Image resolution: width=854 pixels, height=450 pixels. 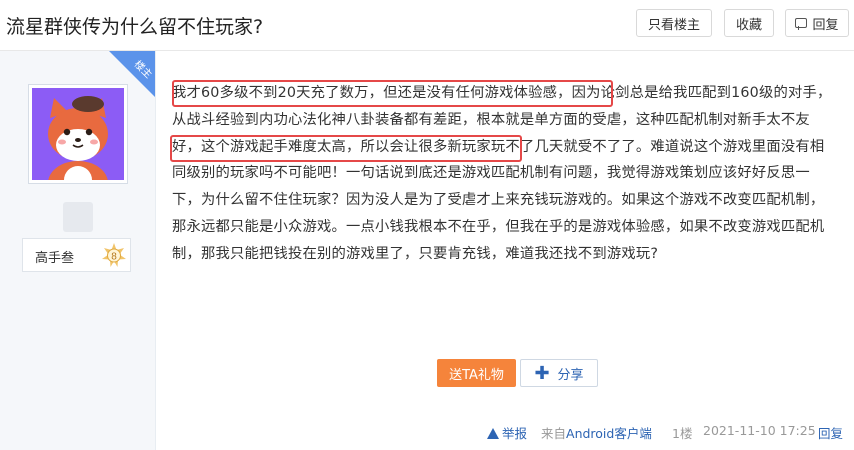 I want to click on post-source: 来自Android客户端, so click(x=596, y=432).